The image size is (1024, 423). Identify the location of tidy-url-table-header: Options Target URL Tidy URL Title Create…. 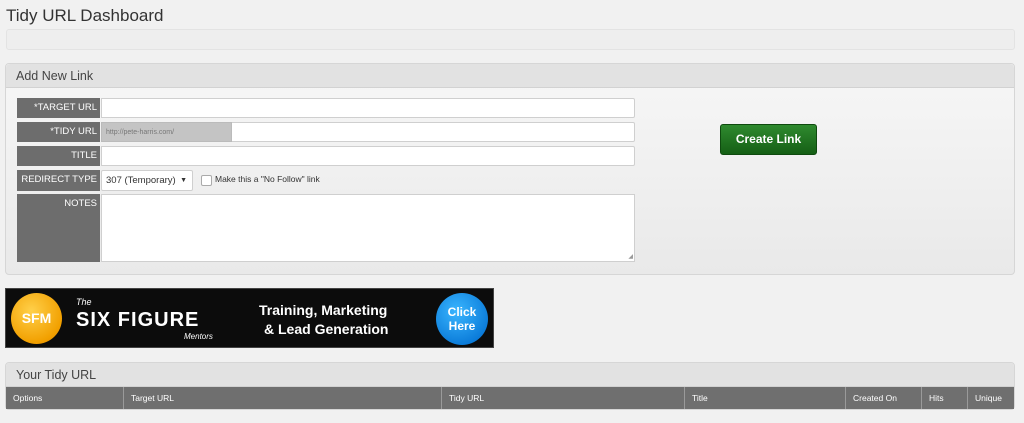
(510, 398).